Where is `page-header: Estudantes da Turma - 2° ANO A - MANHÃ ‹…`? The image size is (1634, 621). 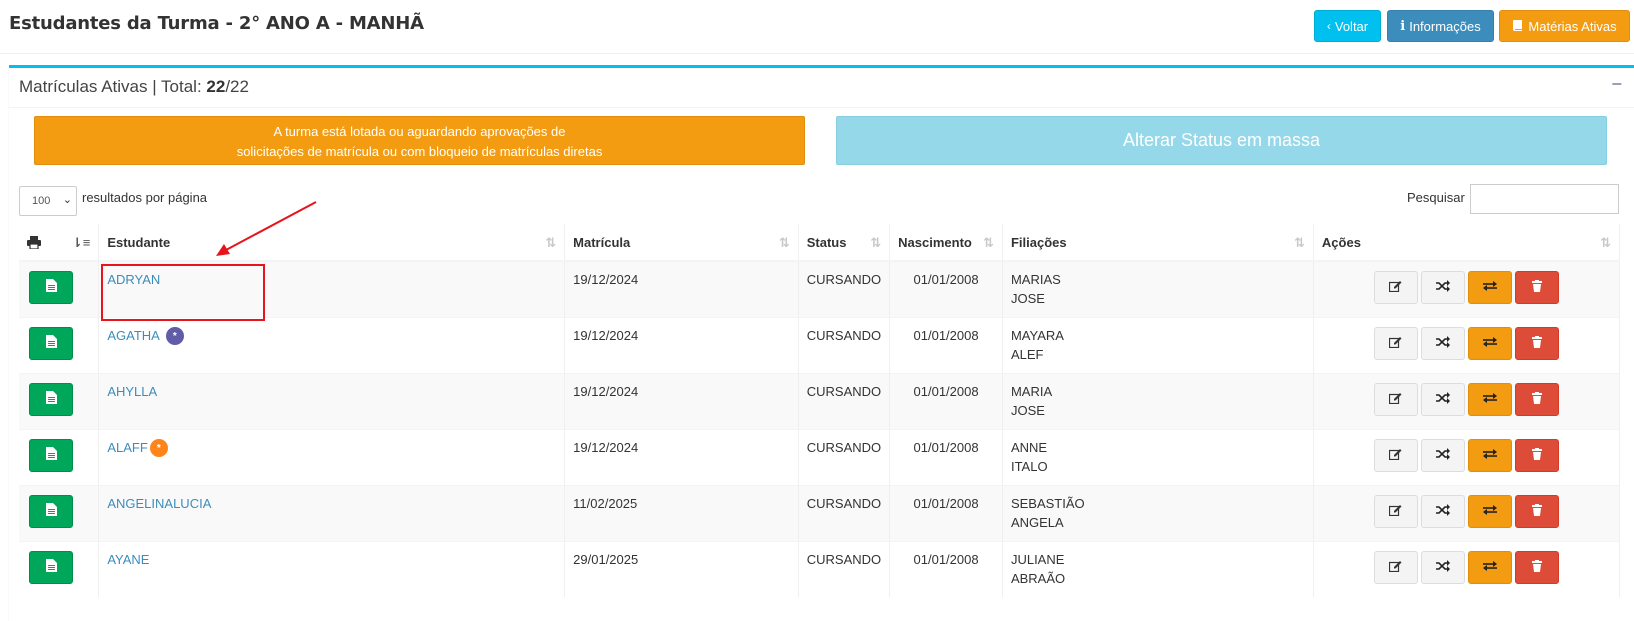
page-header: Estudantes da Turma - 2° ANO A - MANHÃ ‹… is located at coordinates (817, 27).